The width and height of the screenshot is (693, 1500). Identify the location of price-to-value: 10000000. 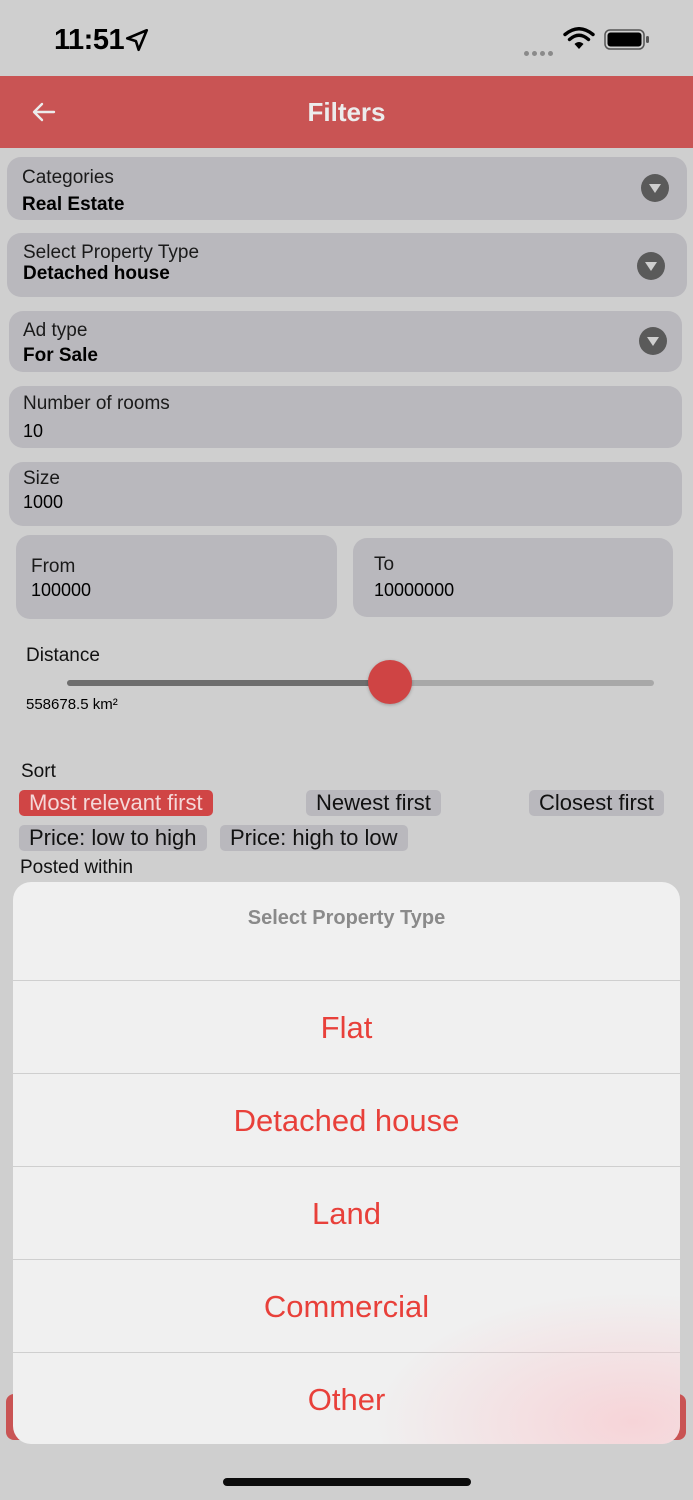
(414, 590).